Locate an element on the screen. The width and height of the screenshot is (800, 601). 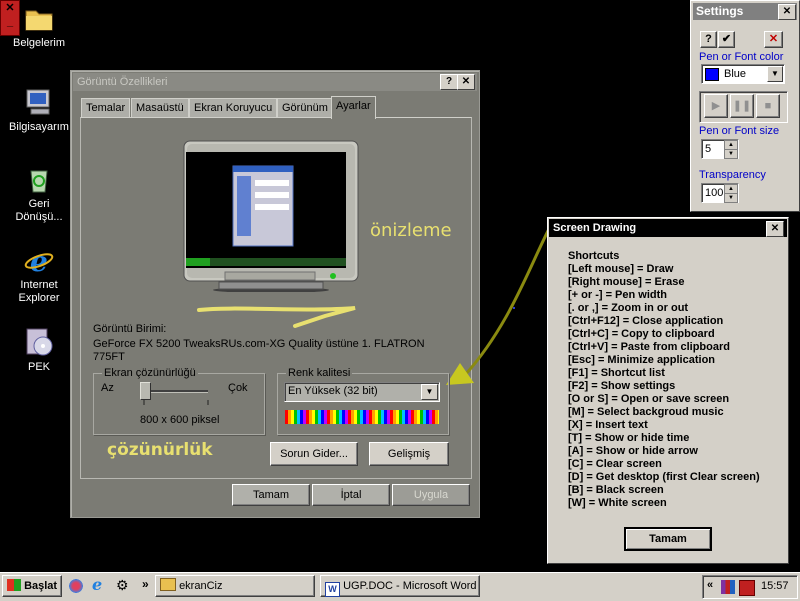
apply-check-button: ✔ is located at coordinates (726, 39).